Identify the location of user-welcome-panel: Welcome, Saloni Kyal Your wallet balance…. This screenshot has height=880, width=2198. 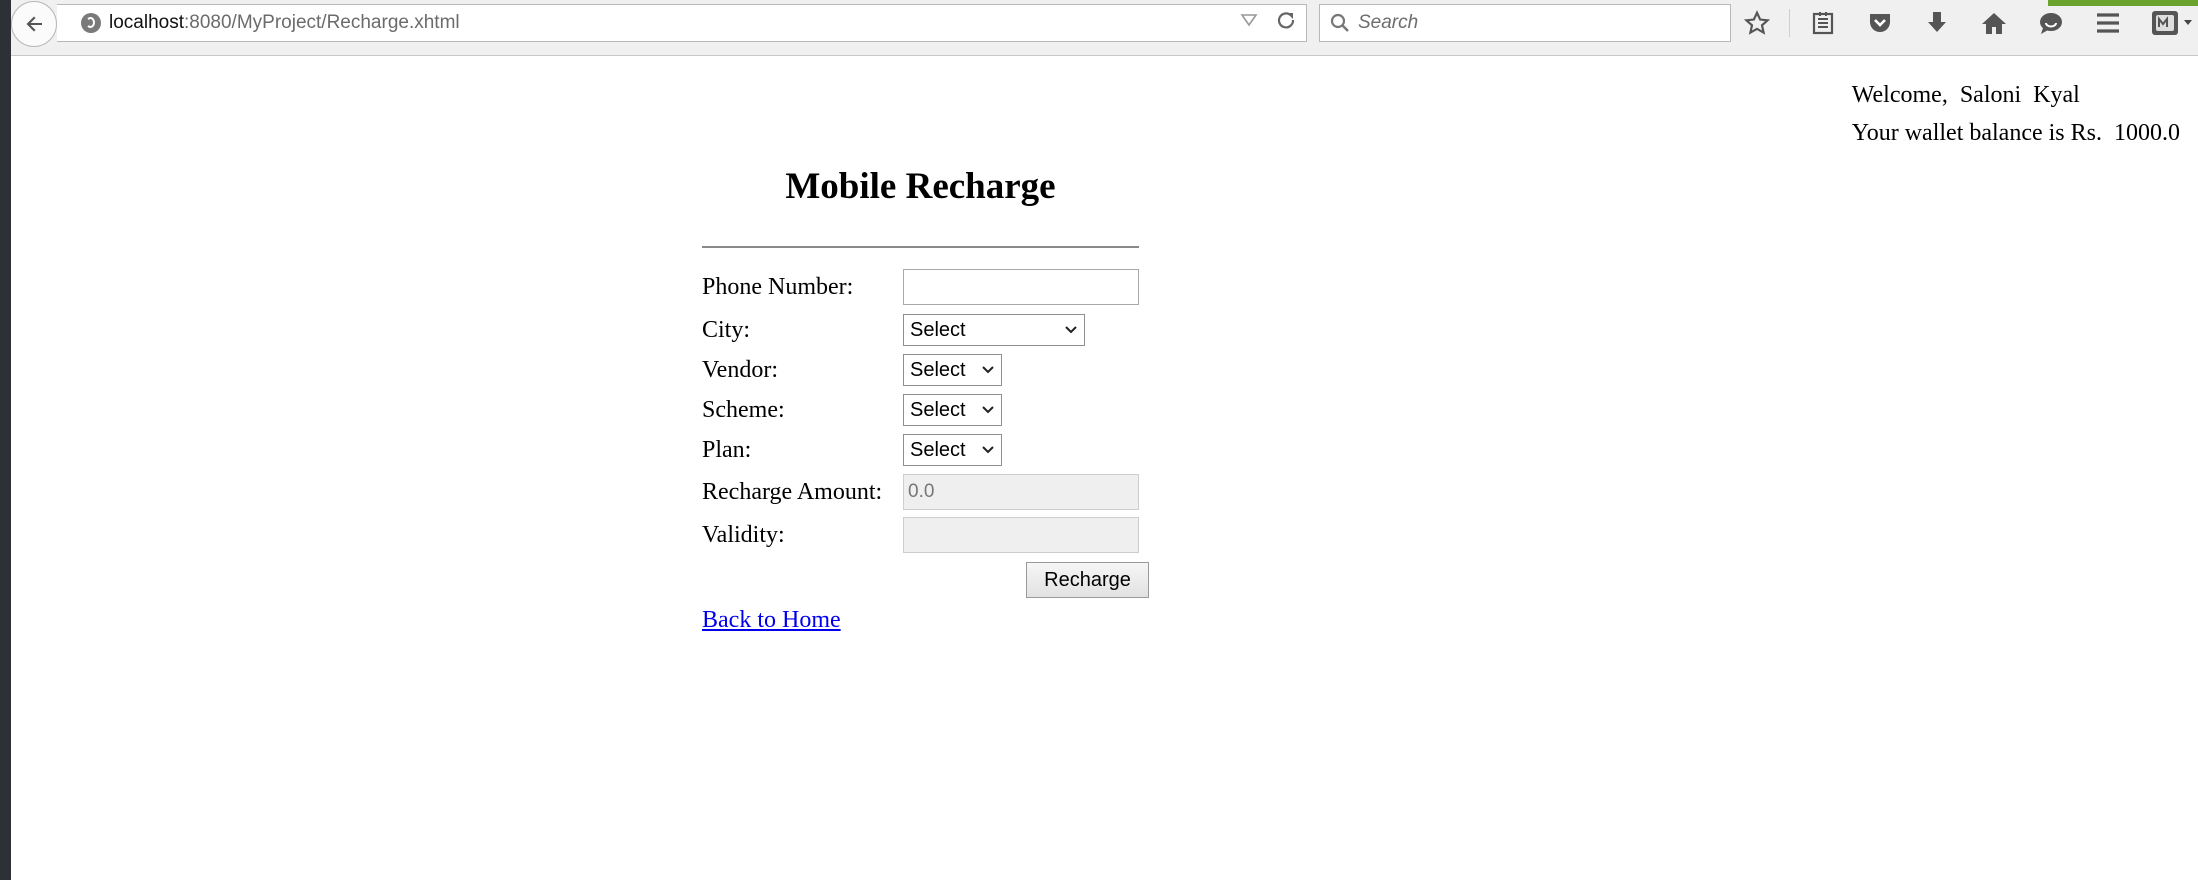
(2016, 114).